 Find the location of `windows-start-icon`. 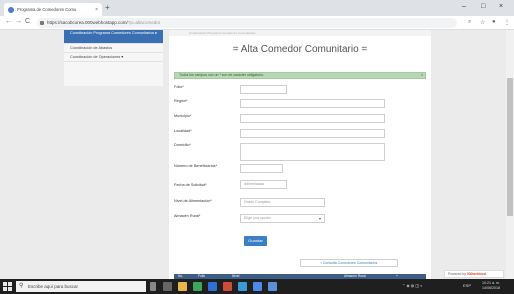

windows-start-icon is located at coordinates (7, 286).